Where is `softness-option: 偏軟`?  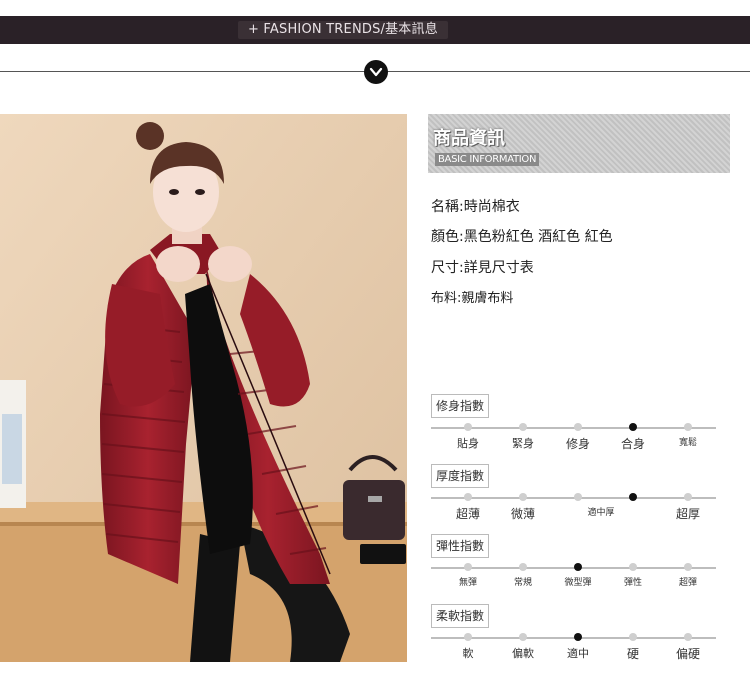
softness-option: 偏軟 is located at coordinates (523, 653).